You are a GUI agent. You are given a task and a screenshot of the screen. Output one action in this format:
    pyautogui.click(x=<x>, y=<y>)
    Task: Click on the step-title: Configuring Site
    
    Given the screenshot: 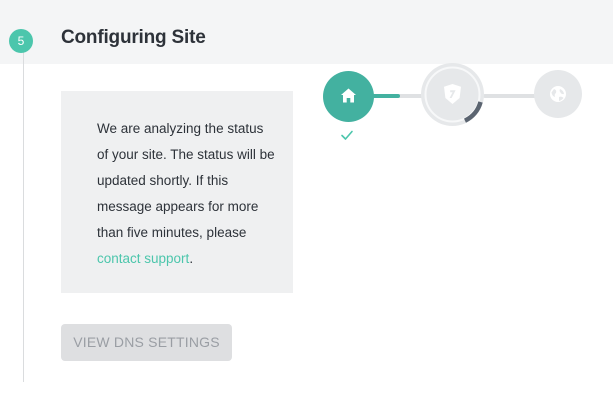 What is the action you would take?
    pyautogui.click(x=133, y=37)
    